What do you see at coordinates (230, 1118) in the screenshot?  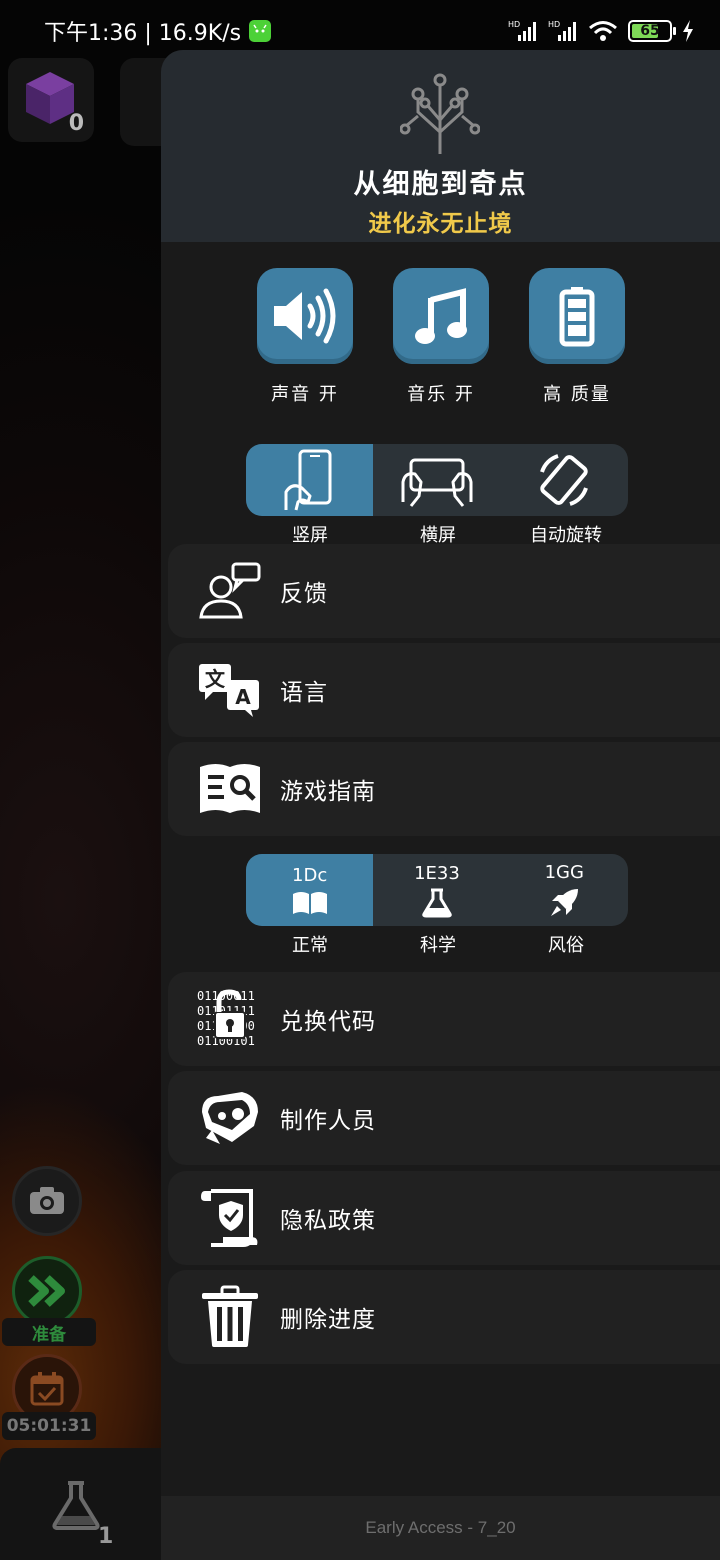 I see `credits-icon` at bounding box center [230, 1118].